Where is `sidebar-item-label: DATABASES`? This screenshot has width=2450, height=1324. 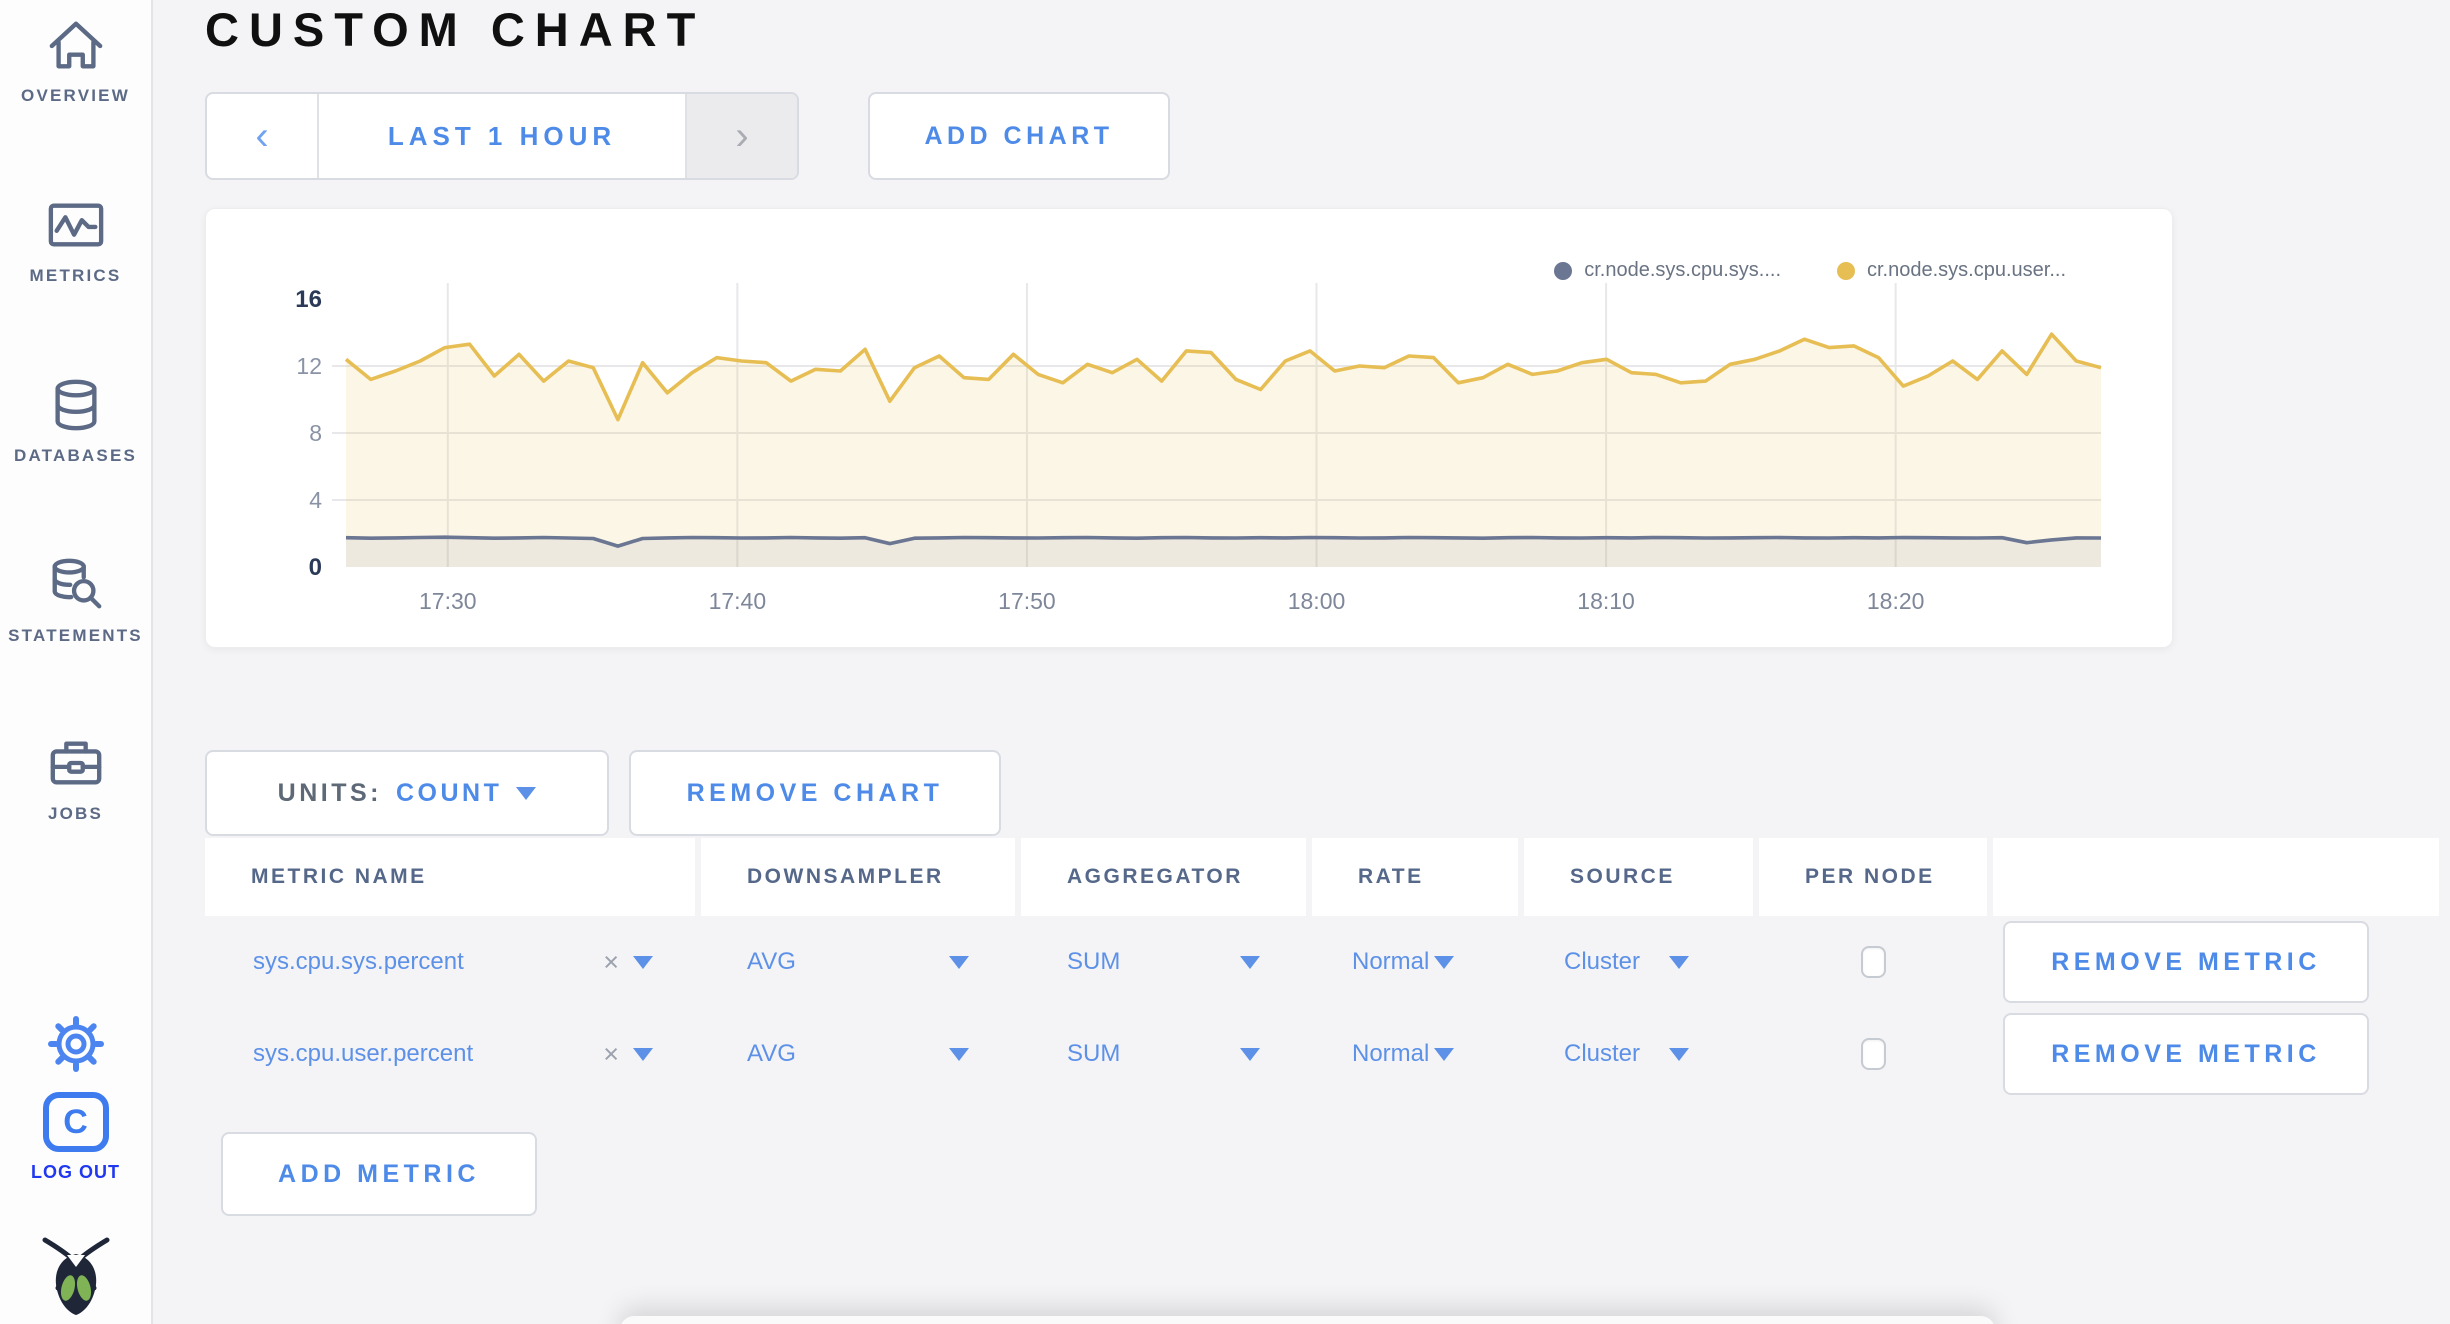
sidebar-item-label: DATABASES is located at coordinates (75, 455).